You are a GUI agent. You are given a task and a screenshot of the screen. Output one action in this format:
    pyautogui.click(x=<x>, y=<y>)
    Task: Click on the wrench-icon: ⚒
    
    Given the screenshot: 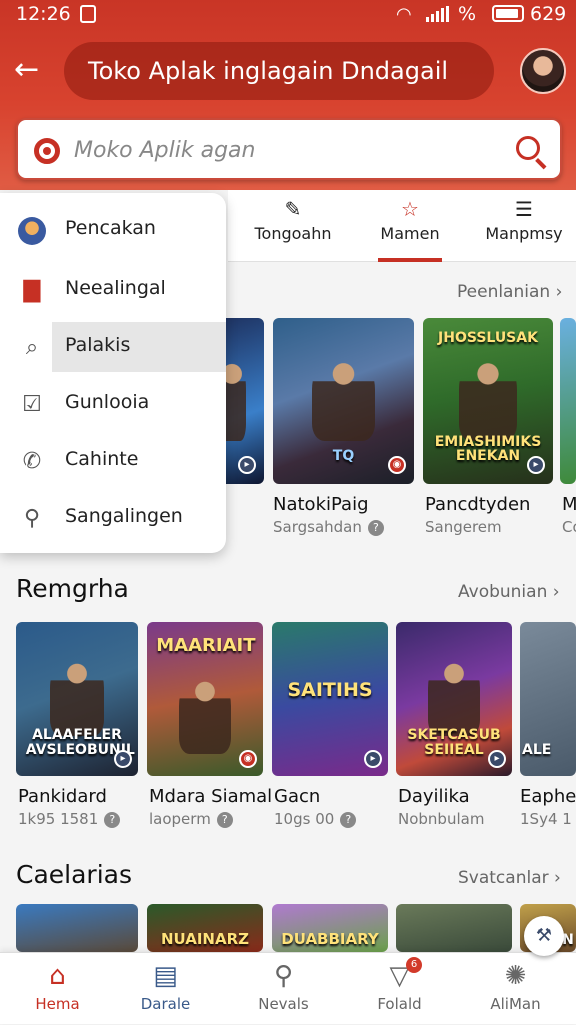 What is the action you would take?
    pyautogui.click(x=544, y=935)
    